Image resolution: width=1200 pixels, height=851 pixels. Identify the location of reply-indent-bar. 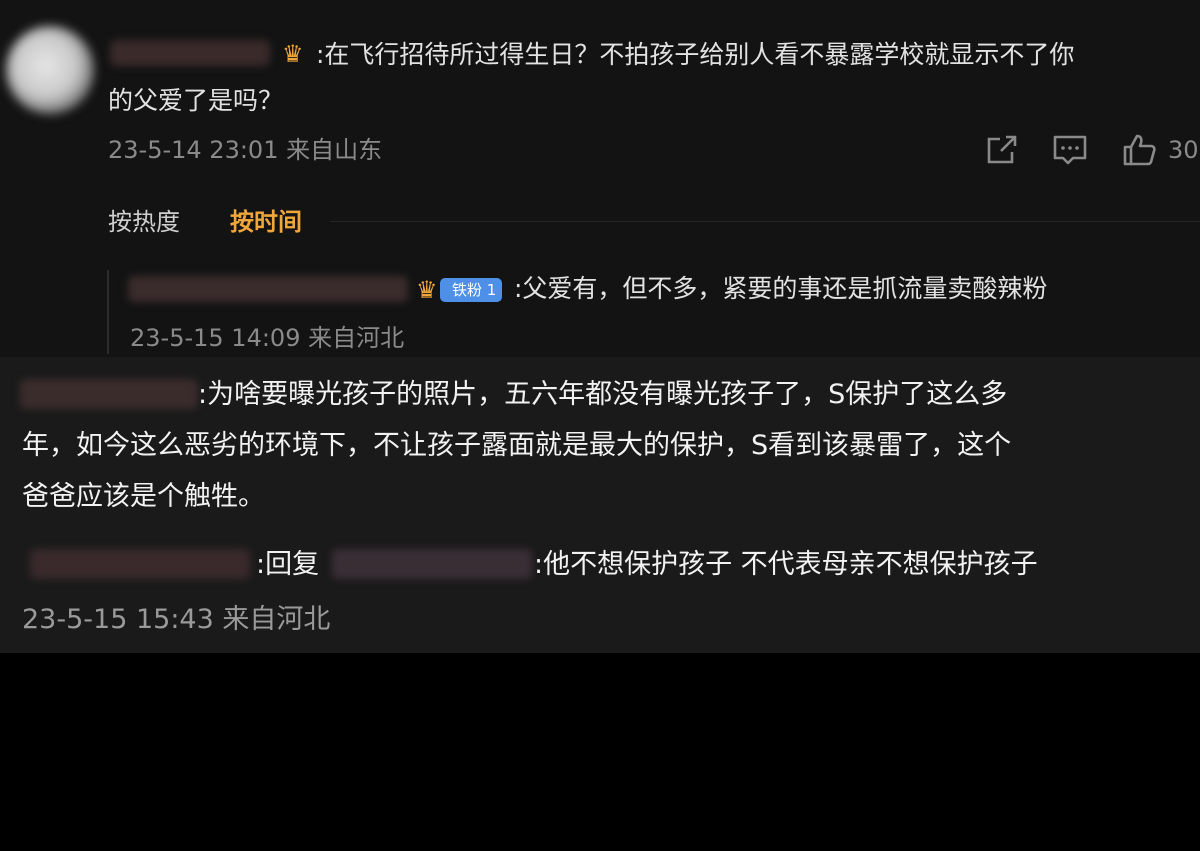
(108, 312).